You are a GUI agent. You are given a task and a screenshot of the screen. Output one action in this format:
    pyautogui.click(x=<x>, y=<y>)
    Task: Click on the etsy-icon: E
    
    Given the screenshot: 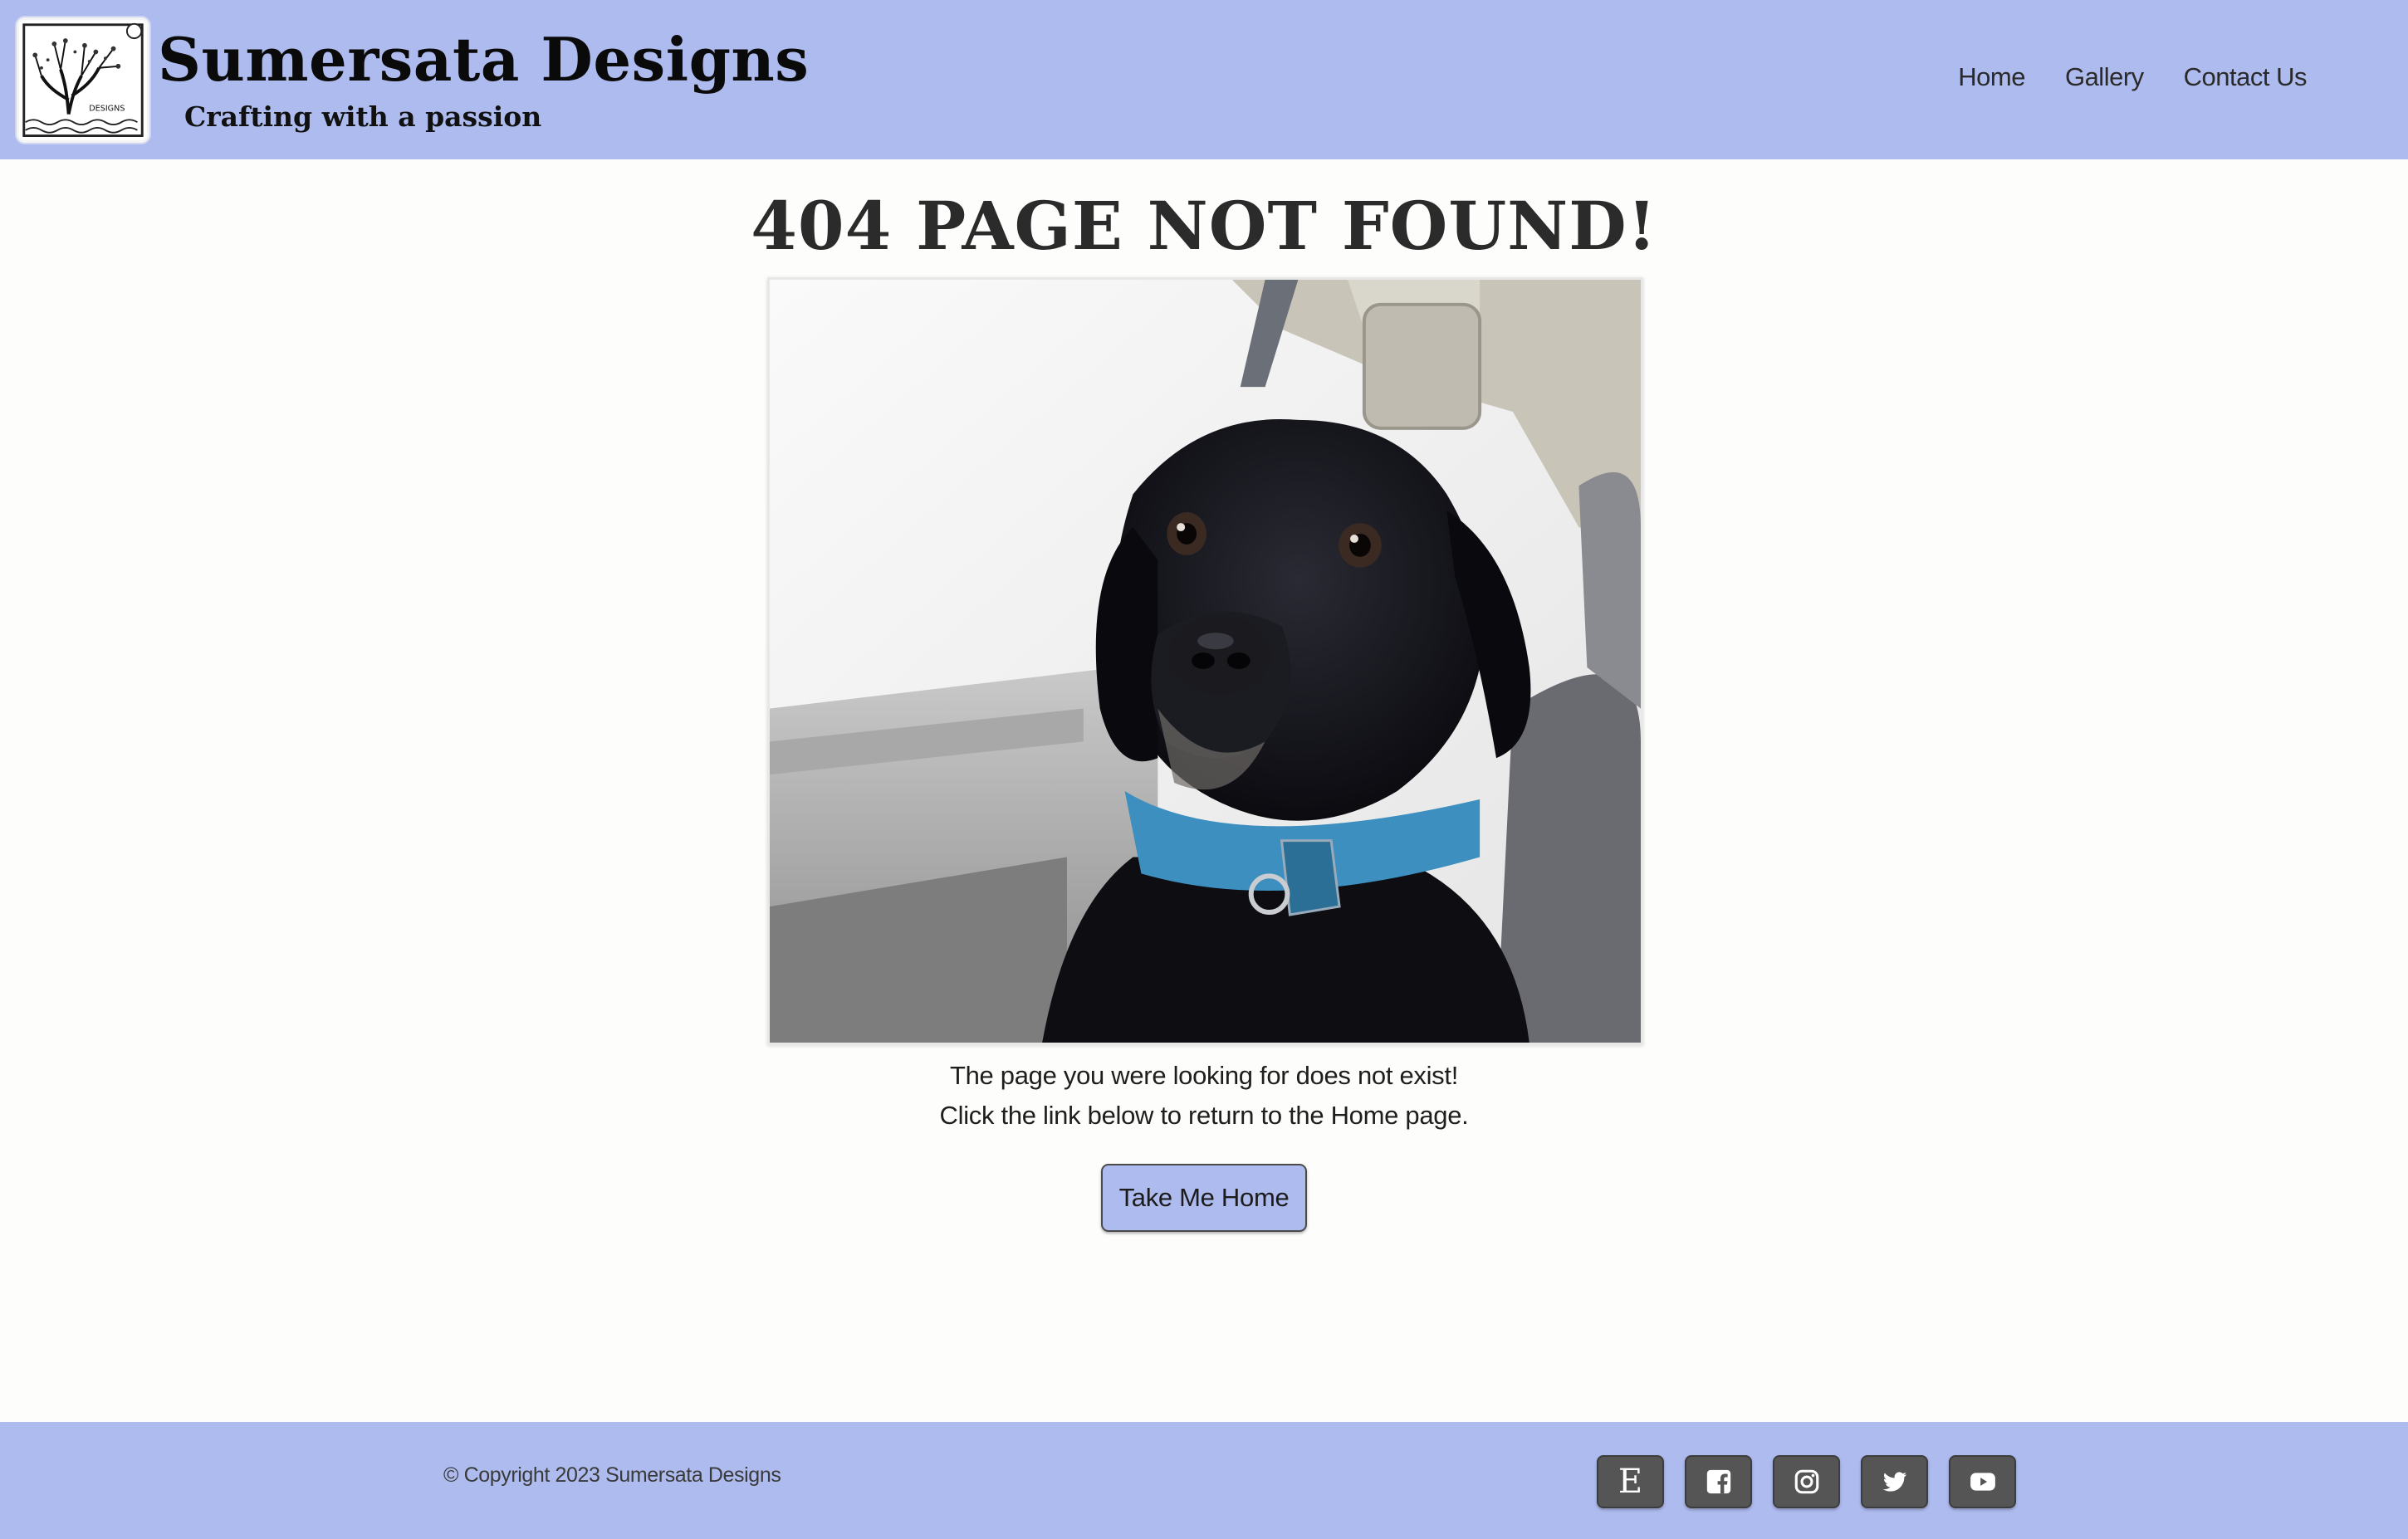 What is the action you would take?
    pyautogui.click(x=1630, y=1482)
    